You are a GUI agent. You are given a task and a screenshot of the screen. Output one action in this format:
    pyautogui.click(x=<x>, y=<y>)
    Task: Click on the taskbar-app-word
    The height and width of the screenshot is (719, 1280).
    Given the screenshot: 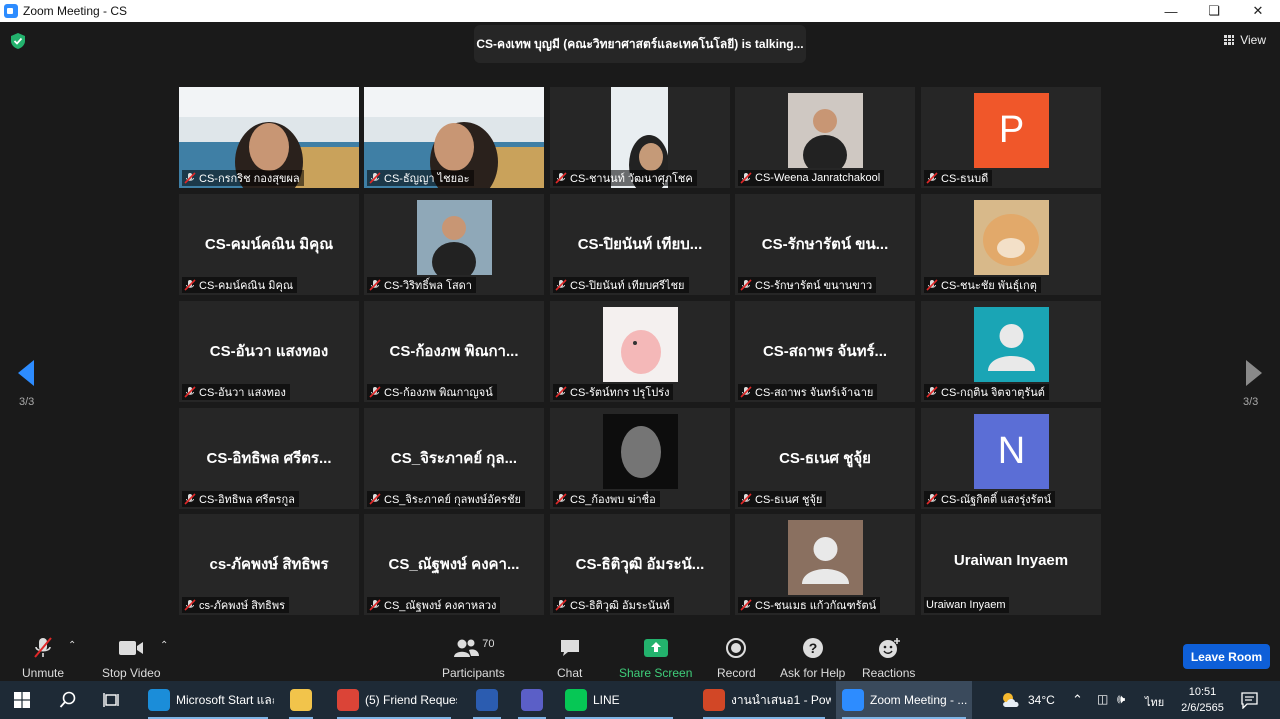 What is the action you would take?
    pyautogui.click(x=487, y=700)
    